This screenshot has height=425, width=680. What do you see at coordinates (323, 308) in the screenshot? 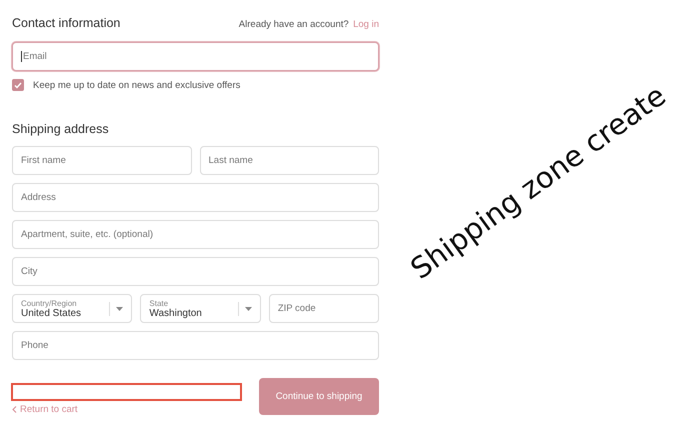
I see `input-field: ZIP code` at bounding box center [323, 308].